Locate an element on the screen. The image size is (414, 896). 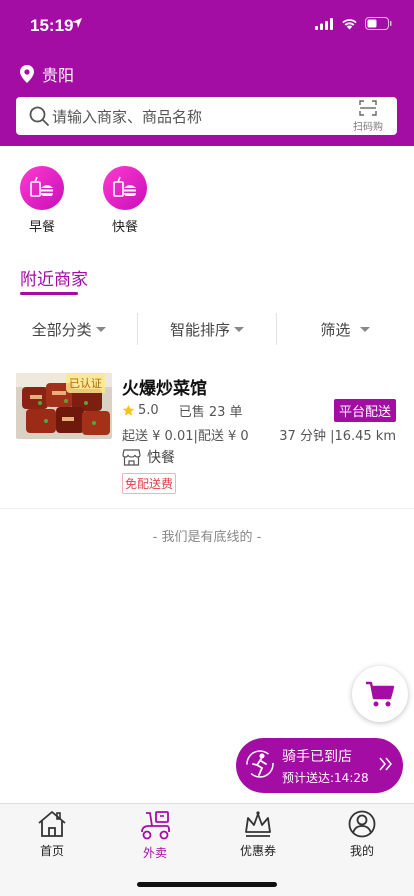
section-title: 附近商家 is located at coordinates (54, 280).